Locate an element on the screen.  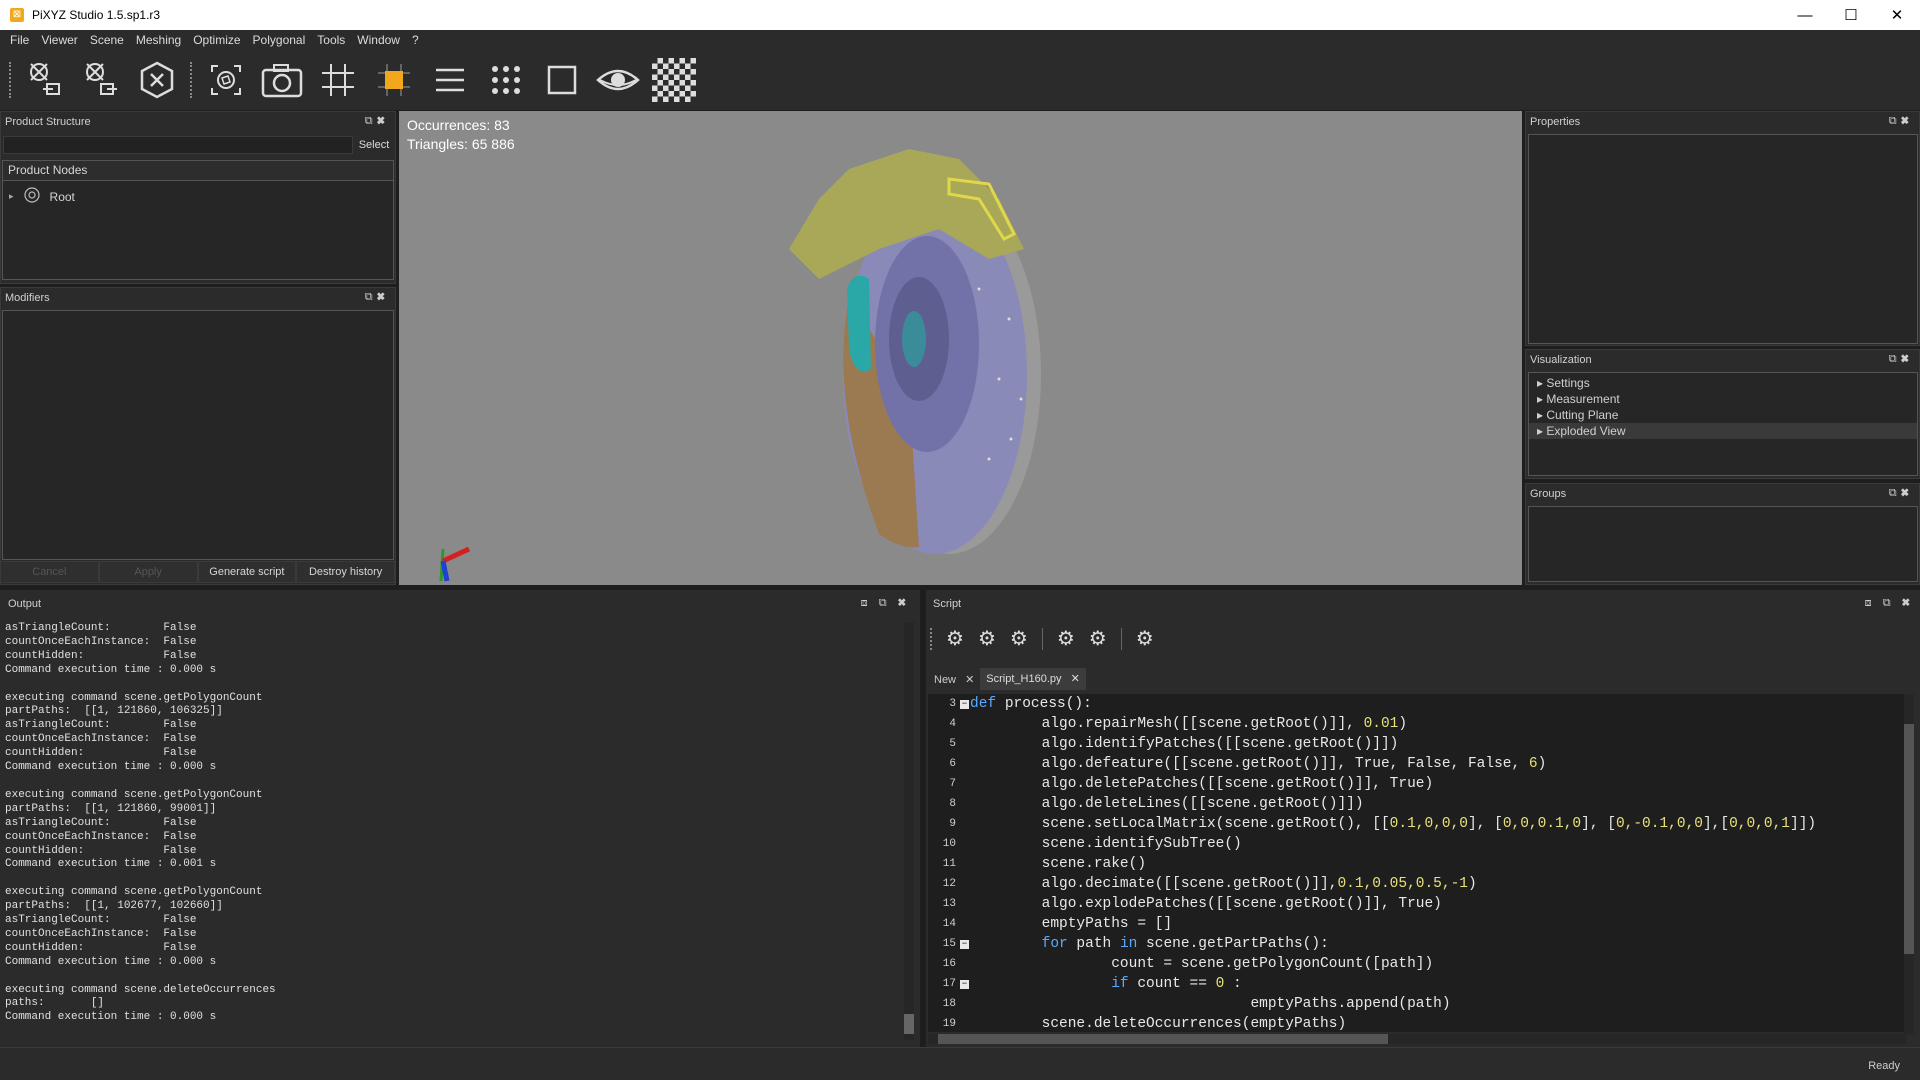
menu-window: Window is located at coordinates (378, 40).